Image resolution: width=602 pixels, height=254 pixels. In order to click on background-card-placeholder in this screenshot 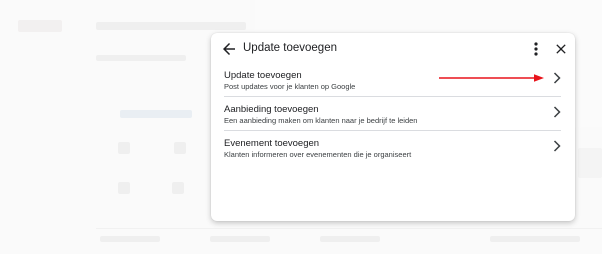, I will do `click(590, 163)`.